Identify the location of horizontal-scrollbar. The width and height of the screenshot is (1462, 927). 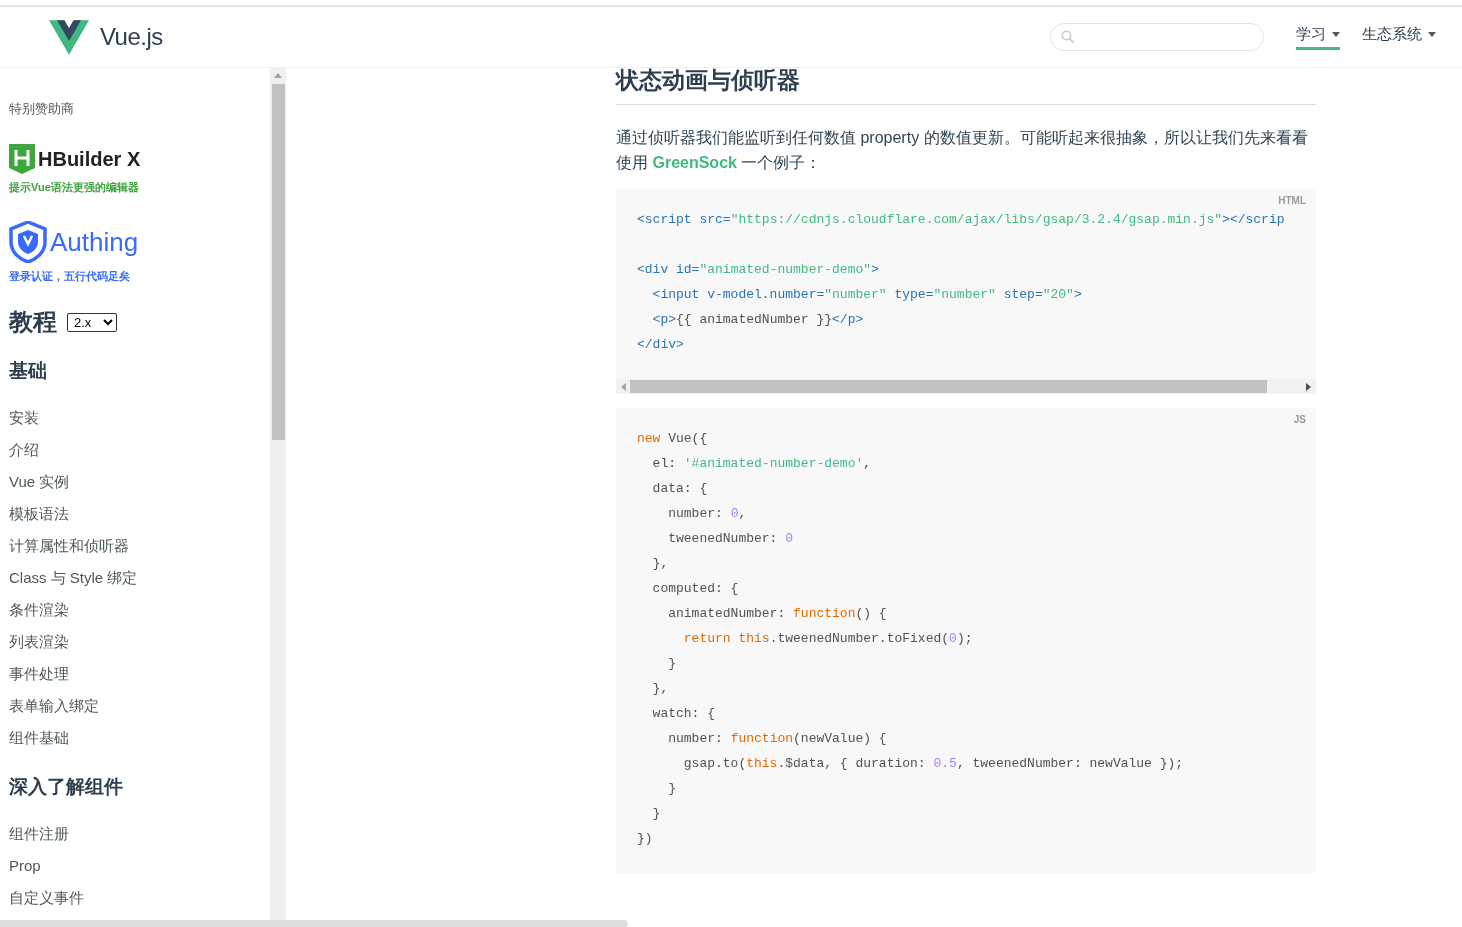
(966, 386).